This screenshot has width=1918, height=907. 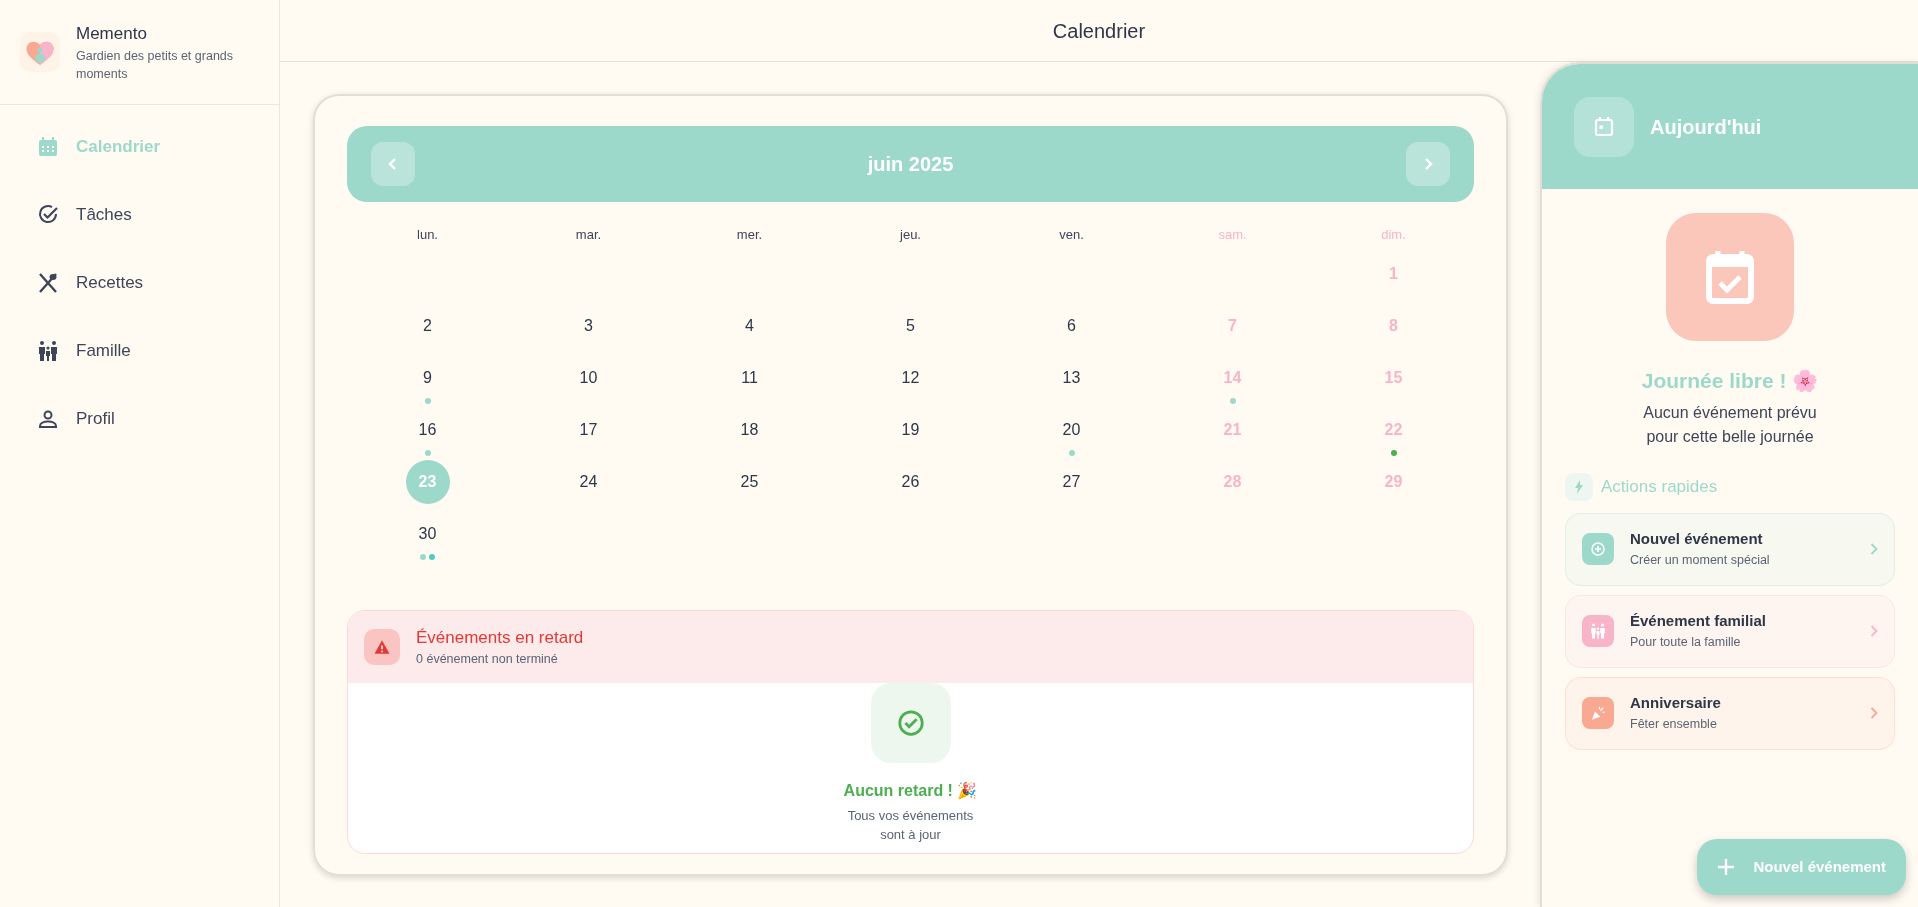 What do you see at coordinates (910, 234) in the screenshot?
I see `weekday-label: jeu.` at bounding box center [910, 234].